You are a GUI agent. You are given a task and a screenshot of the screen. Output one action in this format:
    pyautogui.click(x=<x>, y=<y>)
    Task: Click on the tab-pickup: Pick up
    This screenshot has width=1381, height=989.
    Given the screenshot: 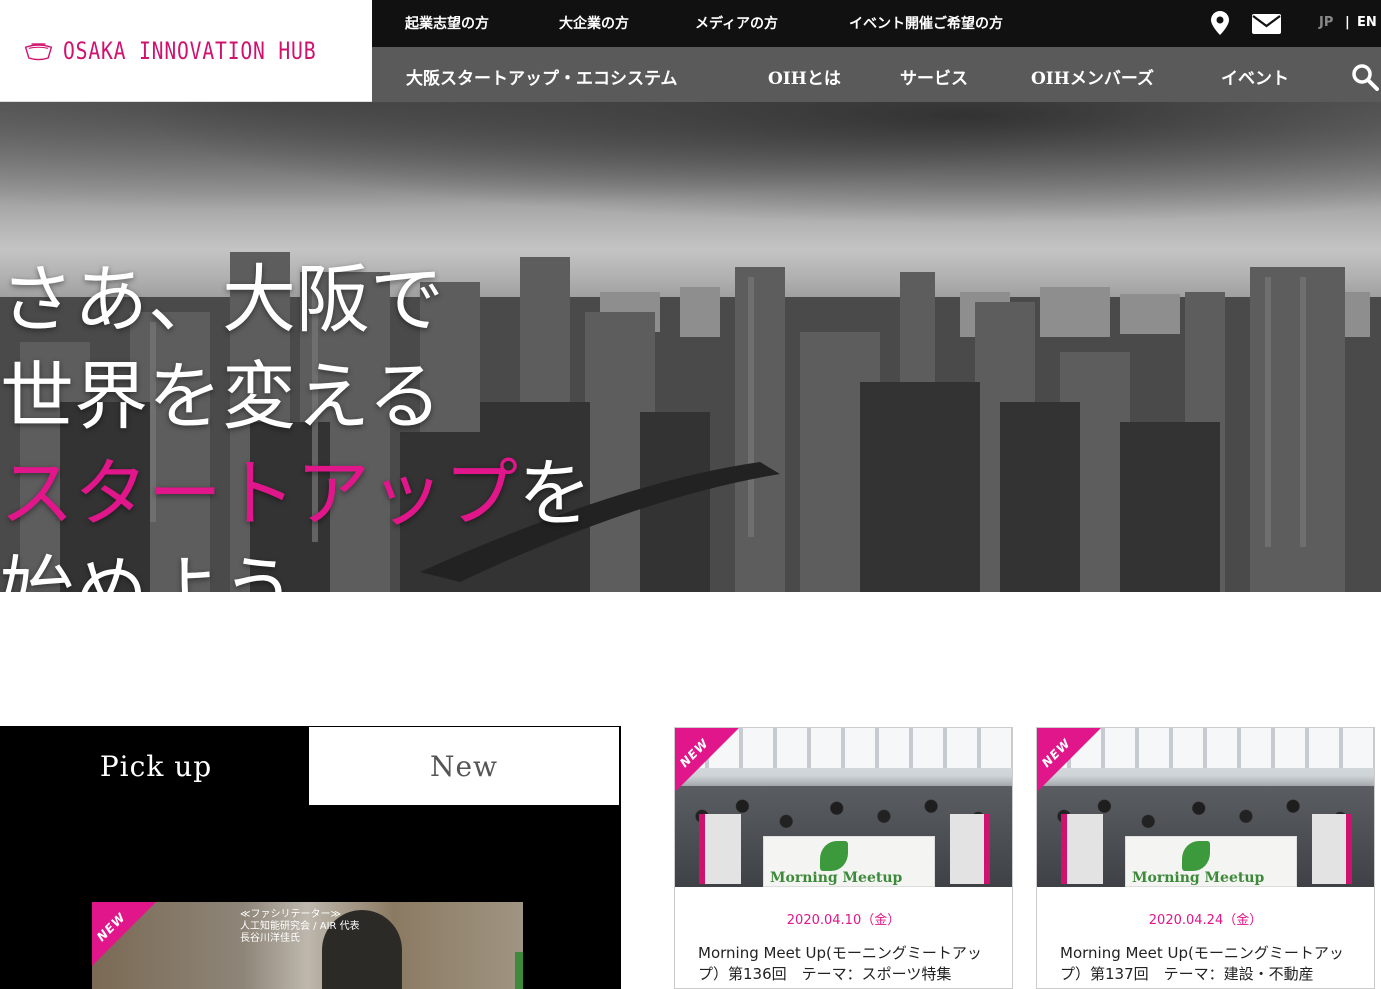 What is the action you would take?
    pyautogui.click(x=156, y=766)
    